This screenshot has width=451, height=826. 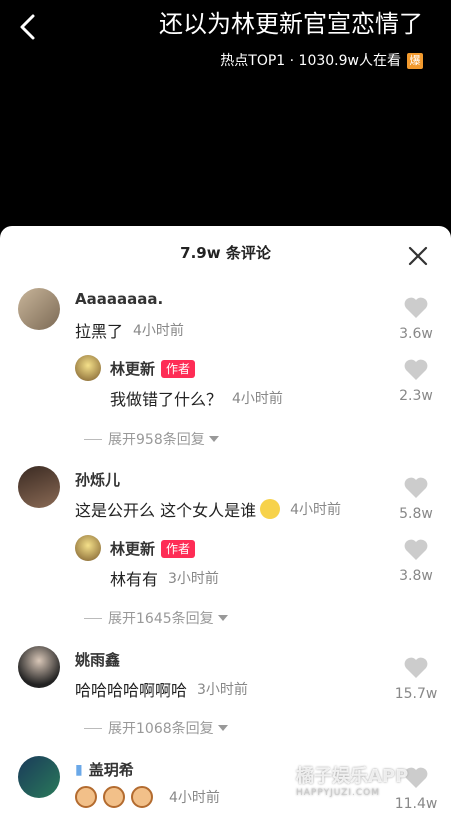 What do you see at coordinates (415, 61) in the screenshot?
I see `hot-badge-icon: 爆` at bounding box center [415, 61].